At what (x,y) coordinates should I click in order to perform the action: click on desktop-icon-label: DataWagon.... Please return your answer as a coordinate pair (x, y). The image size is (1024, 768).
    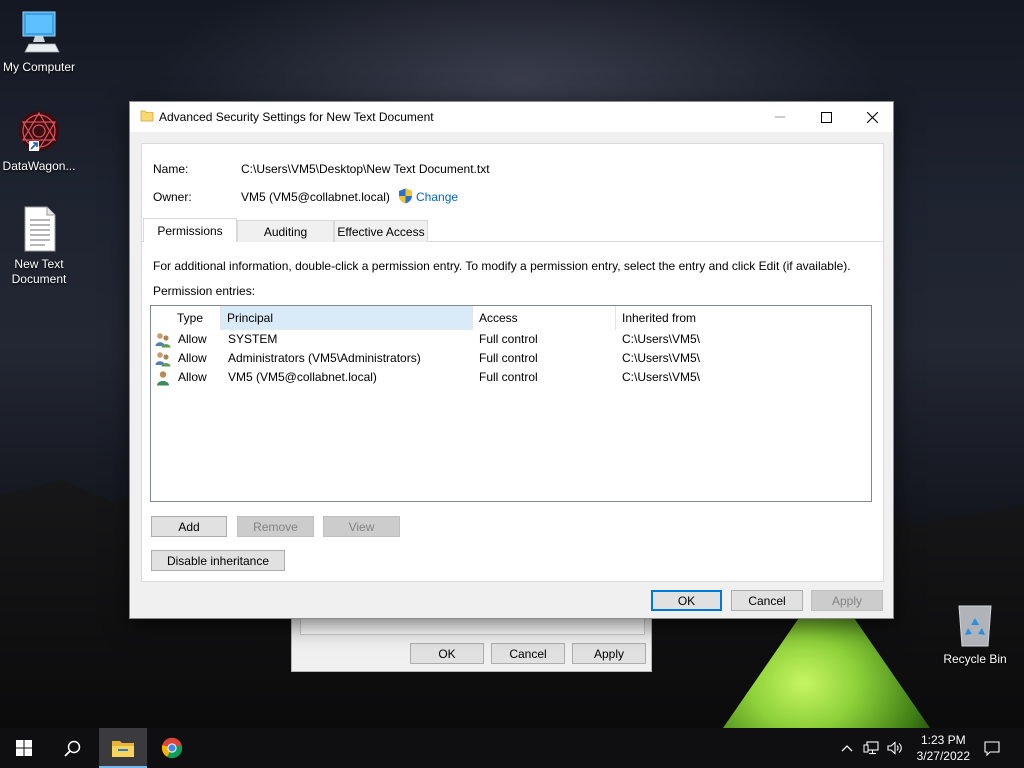
    Looking at the image, I should click on (39, 166).